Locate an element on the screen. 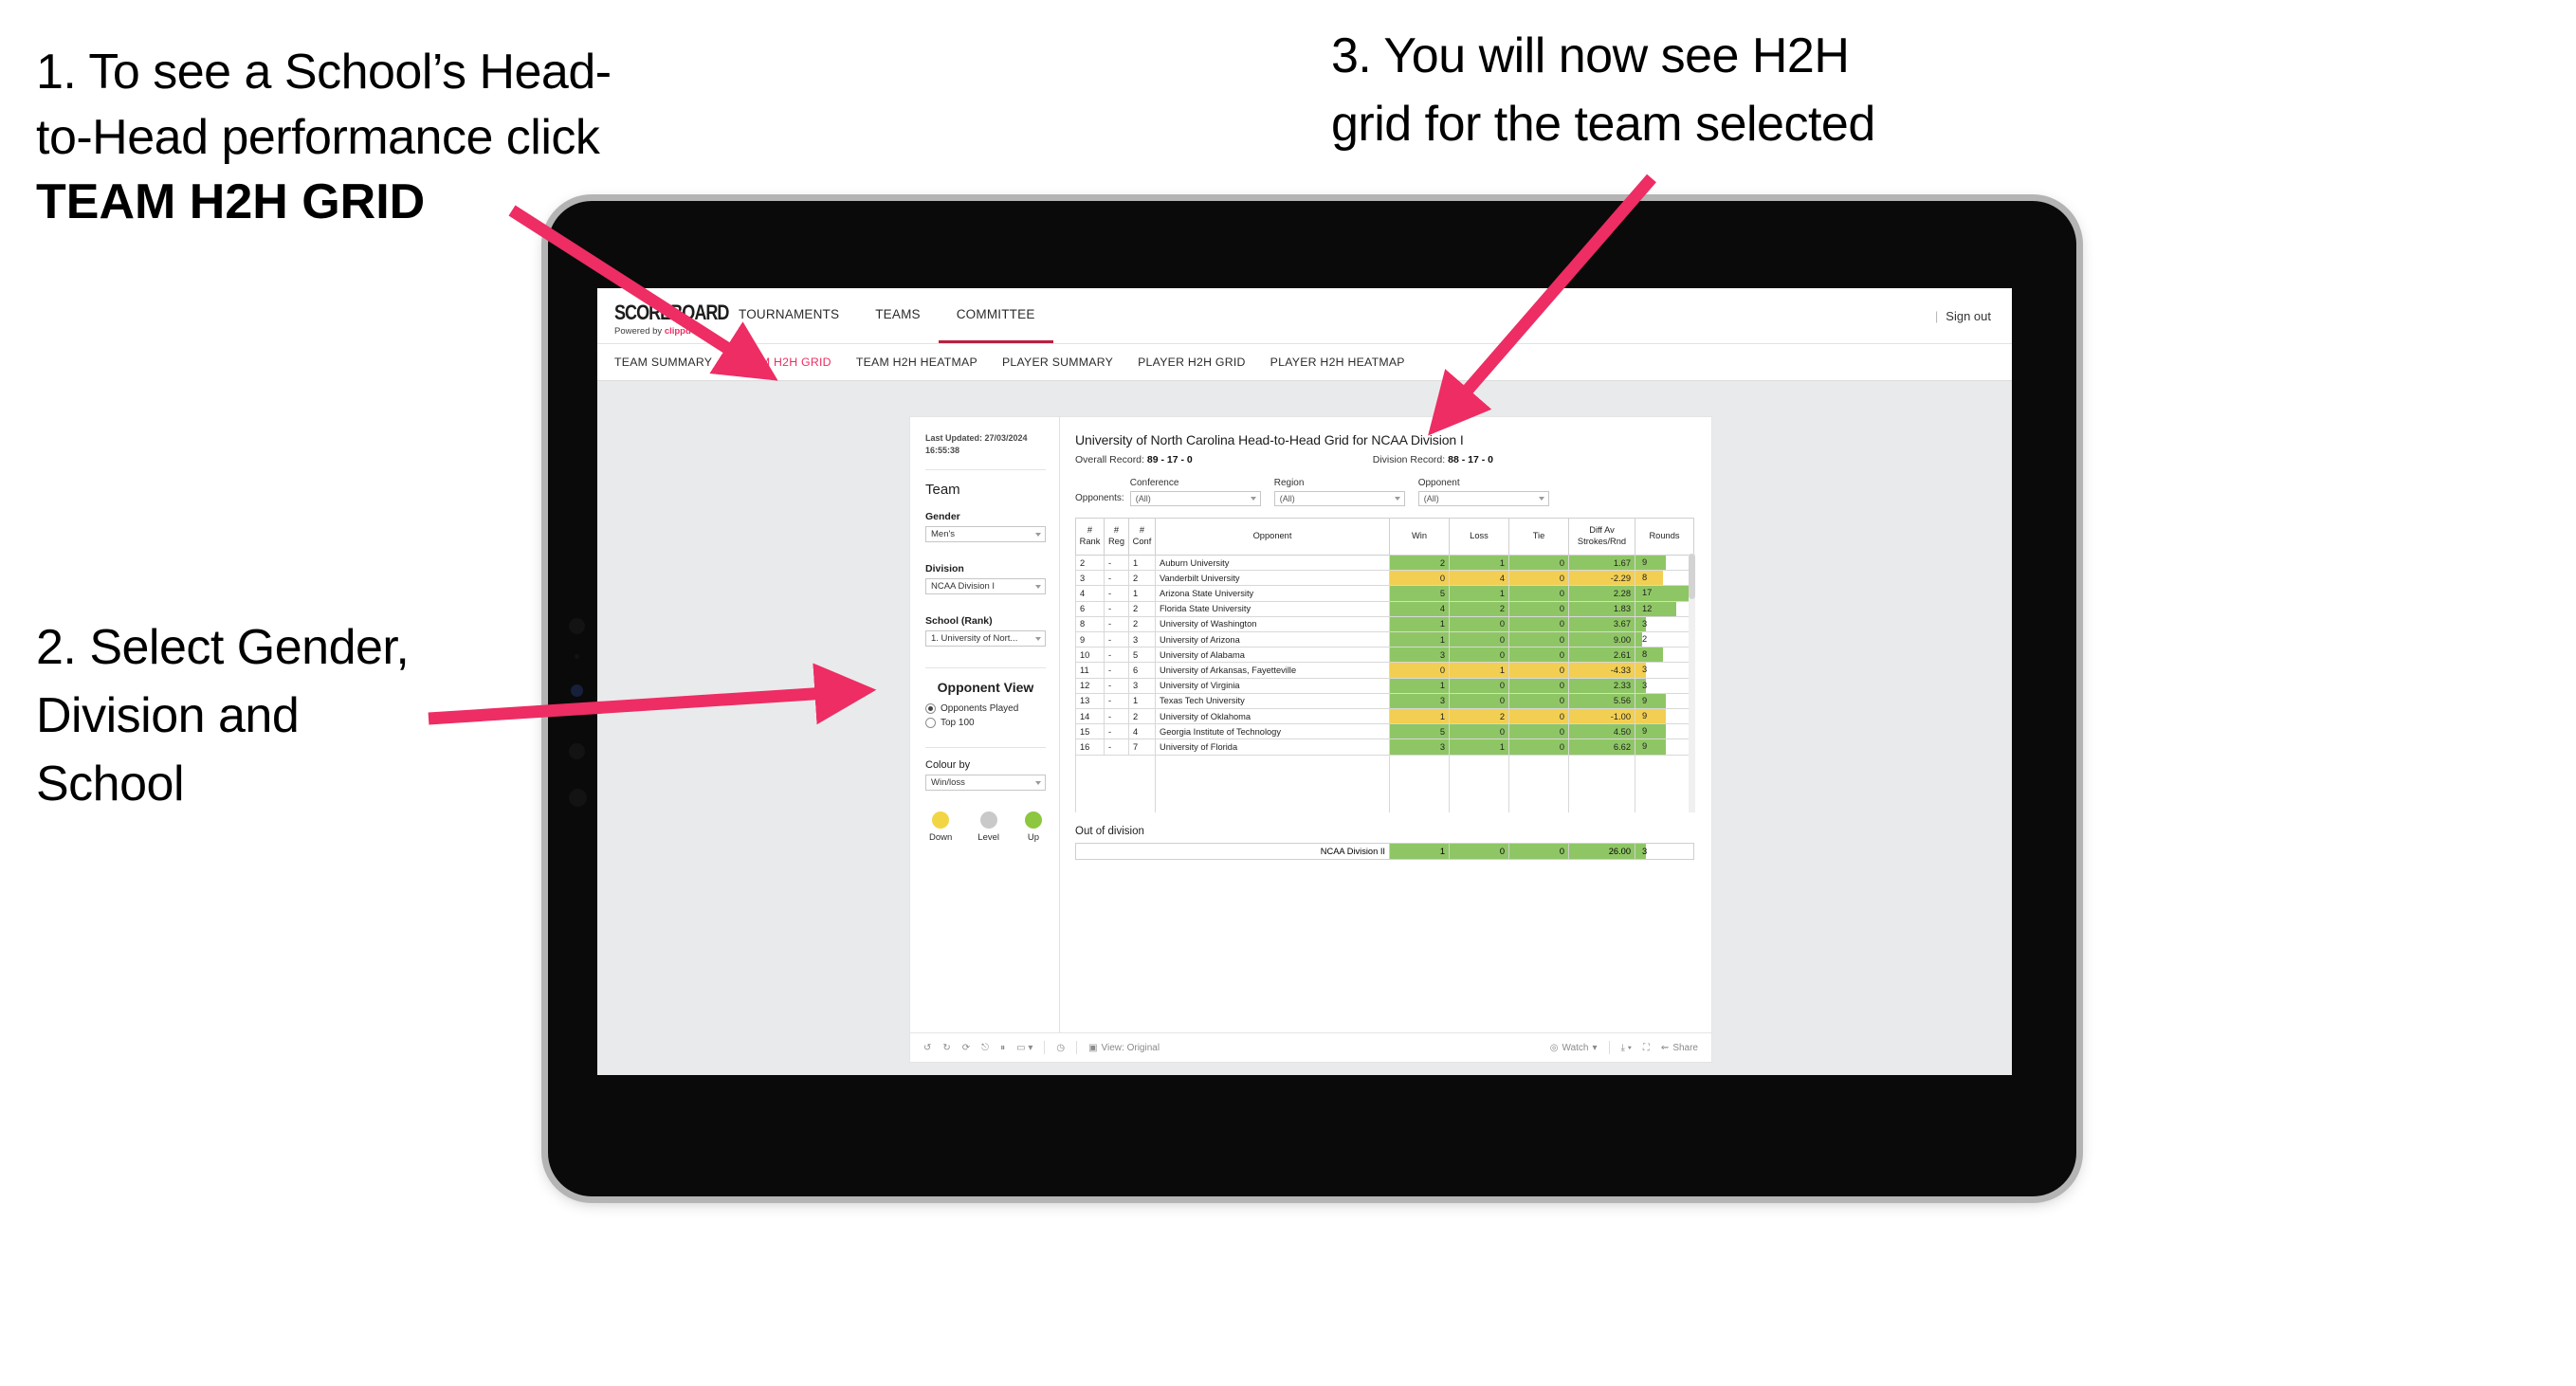 This screenshot has width=2576, height=1386. cell-ood-label: NCAA Division II is located at coordinates (1232, 852).